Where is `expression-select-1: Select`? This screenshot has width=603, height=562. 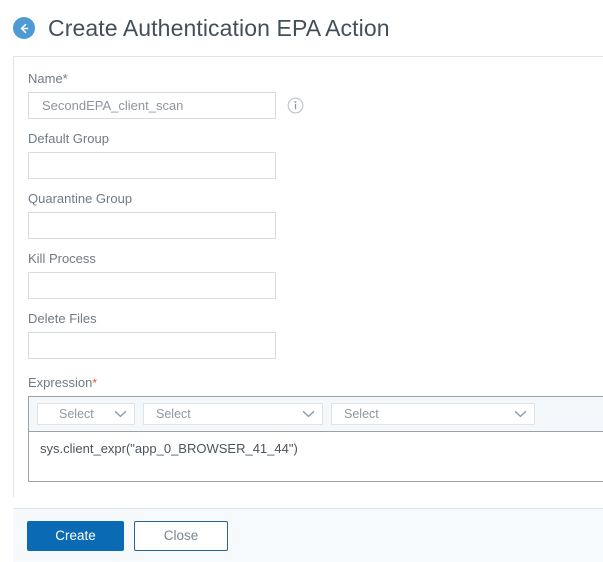
expression-select-1: Select is located at coordinates (86, 414).